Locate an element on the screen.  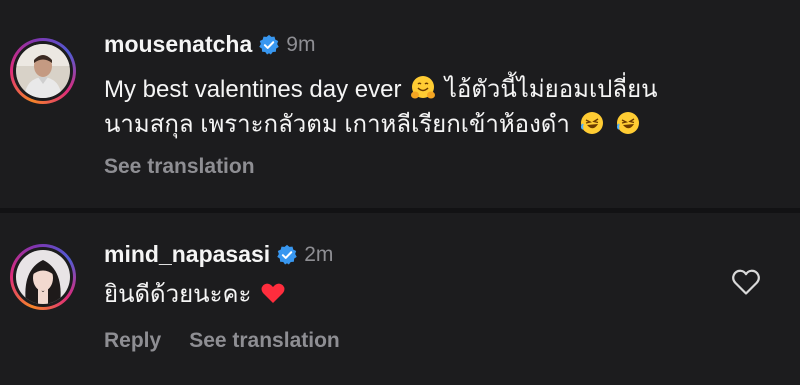
comment-actions: See translation is located at coordinates (179, 167).